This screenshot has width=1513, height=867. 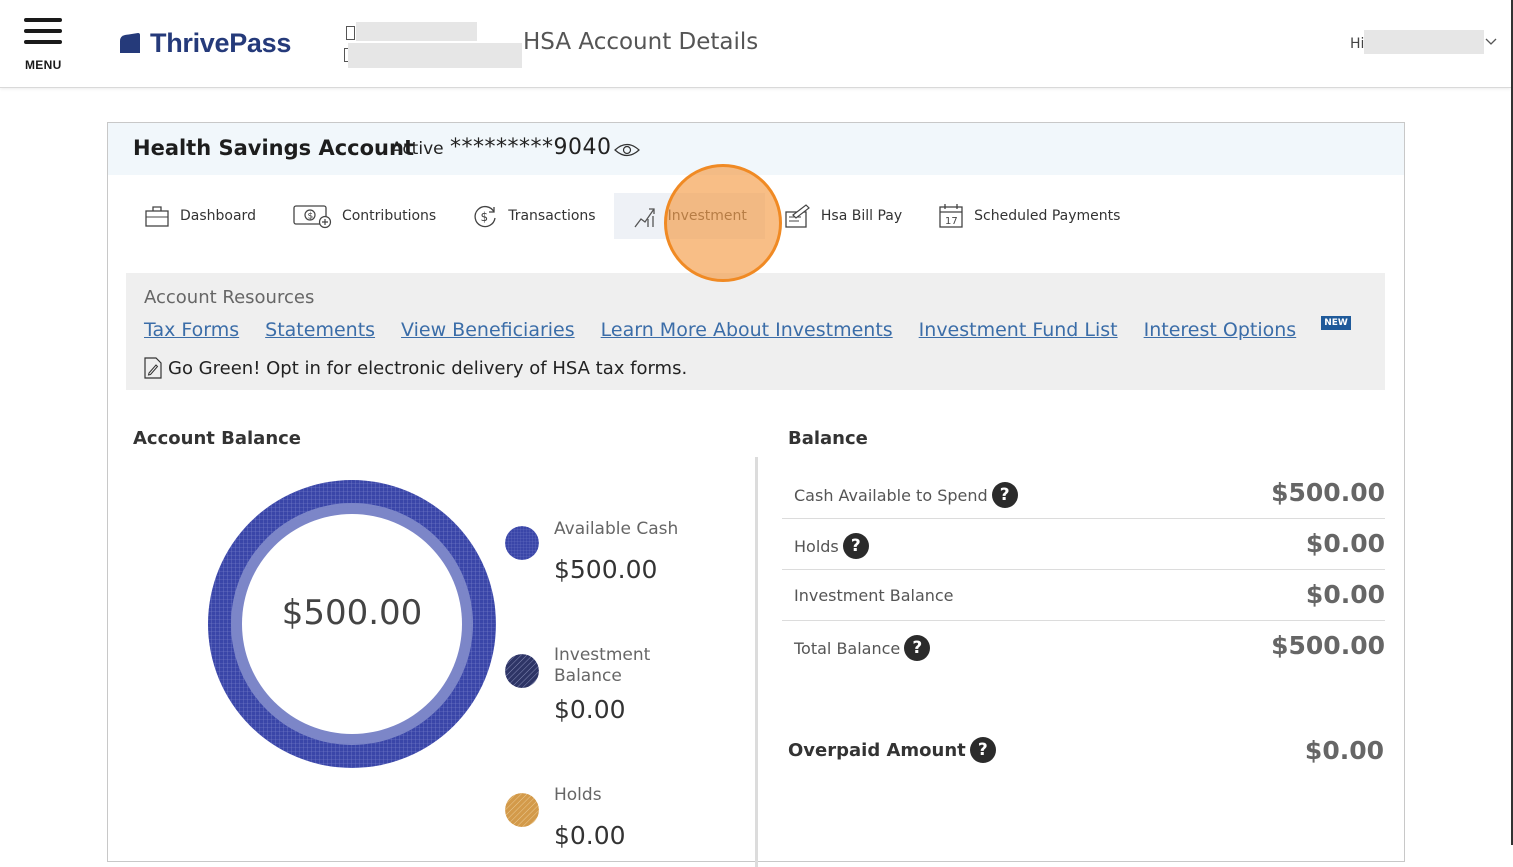 What do you see at coordinates (1083, 646) in the screenshot?
I see `balance-row-total: Total Balance ? $500.00` at bounding box center [1083, 646].